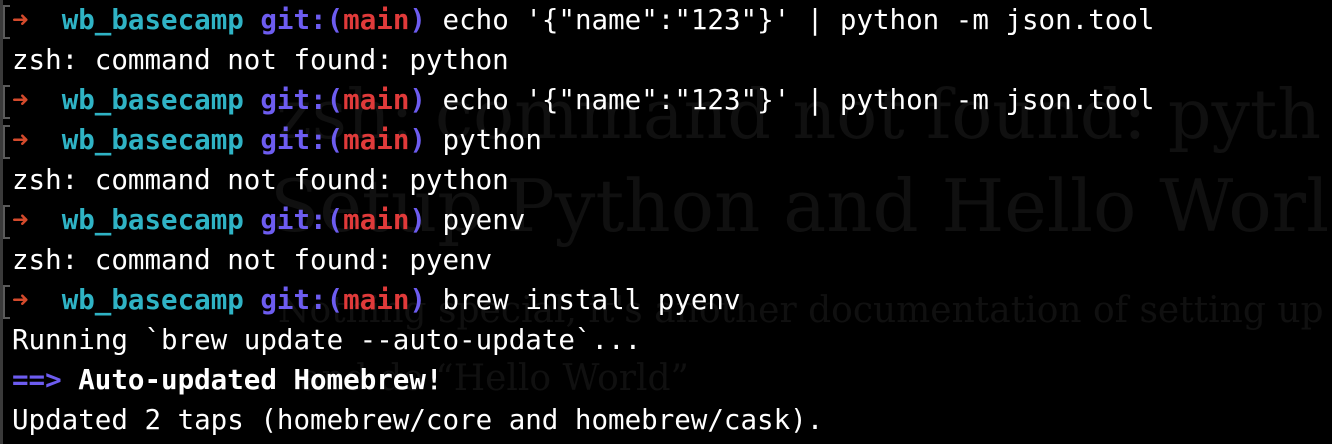 The width and height of the screenshot is (1332, 444). I want to click on homebrew-message: Auto-updated Homebrew!, so click(260, 380).